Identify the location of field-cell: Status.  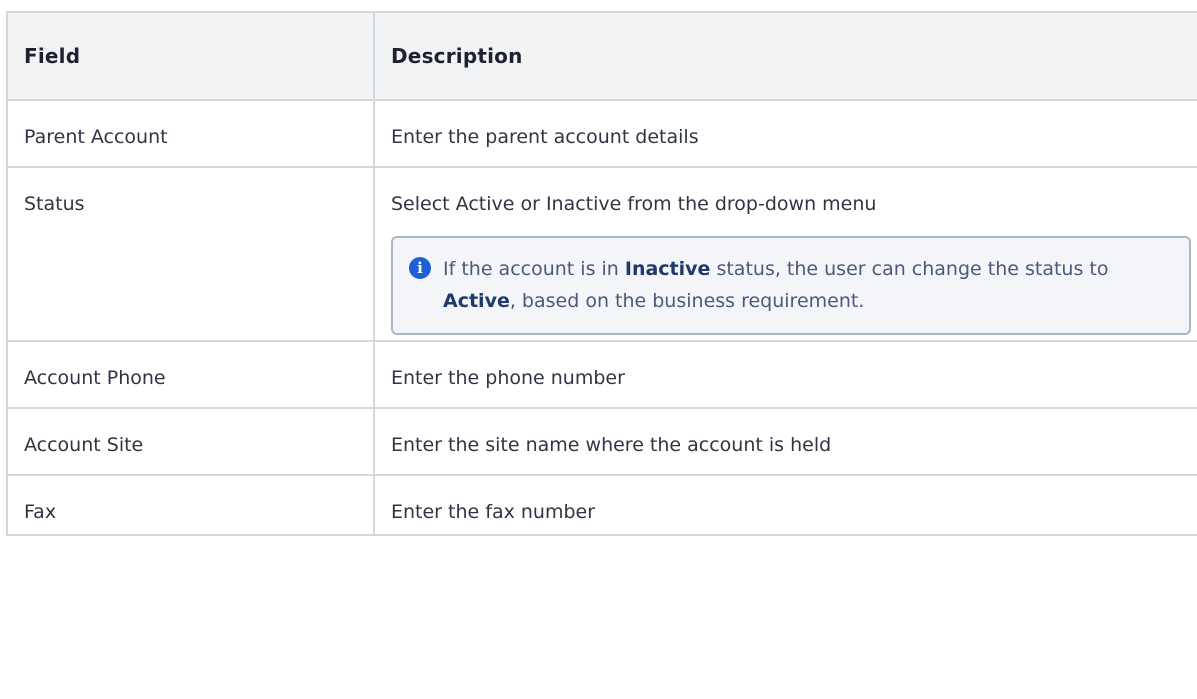
(190, 254).